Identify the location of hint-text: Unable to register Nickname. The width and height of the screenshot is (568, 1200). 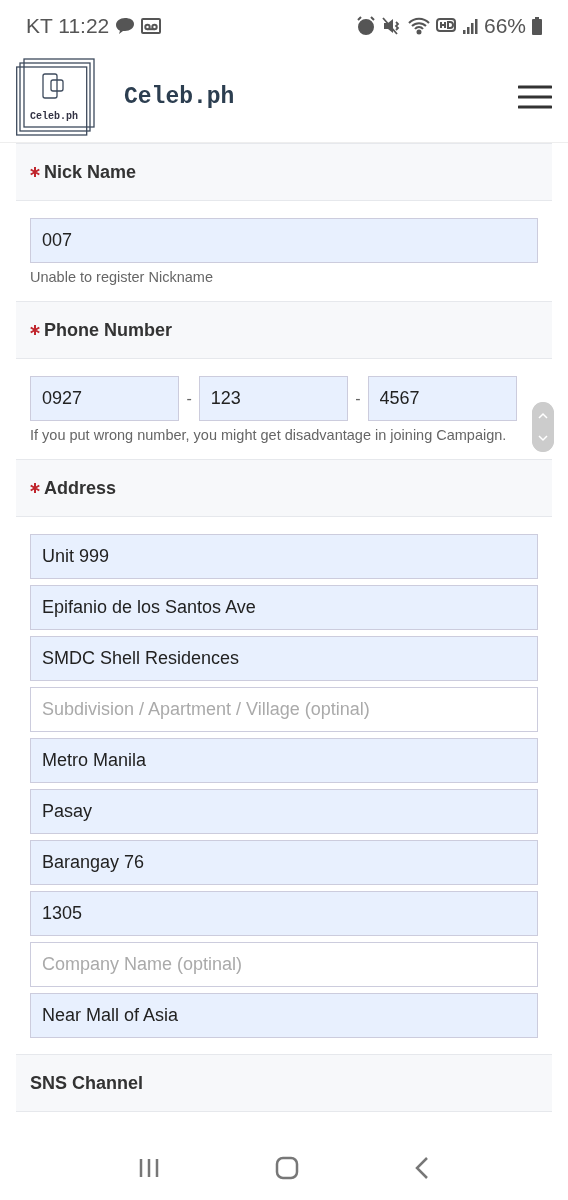
(122, 277).